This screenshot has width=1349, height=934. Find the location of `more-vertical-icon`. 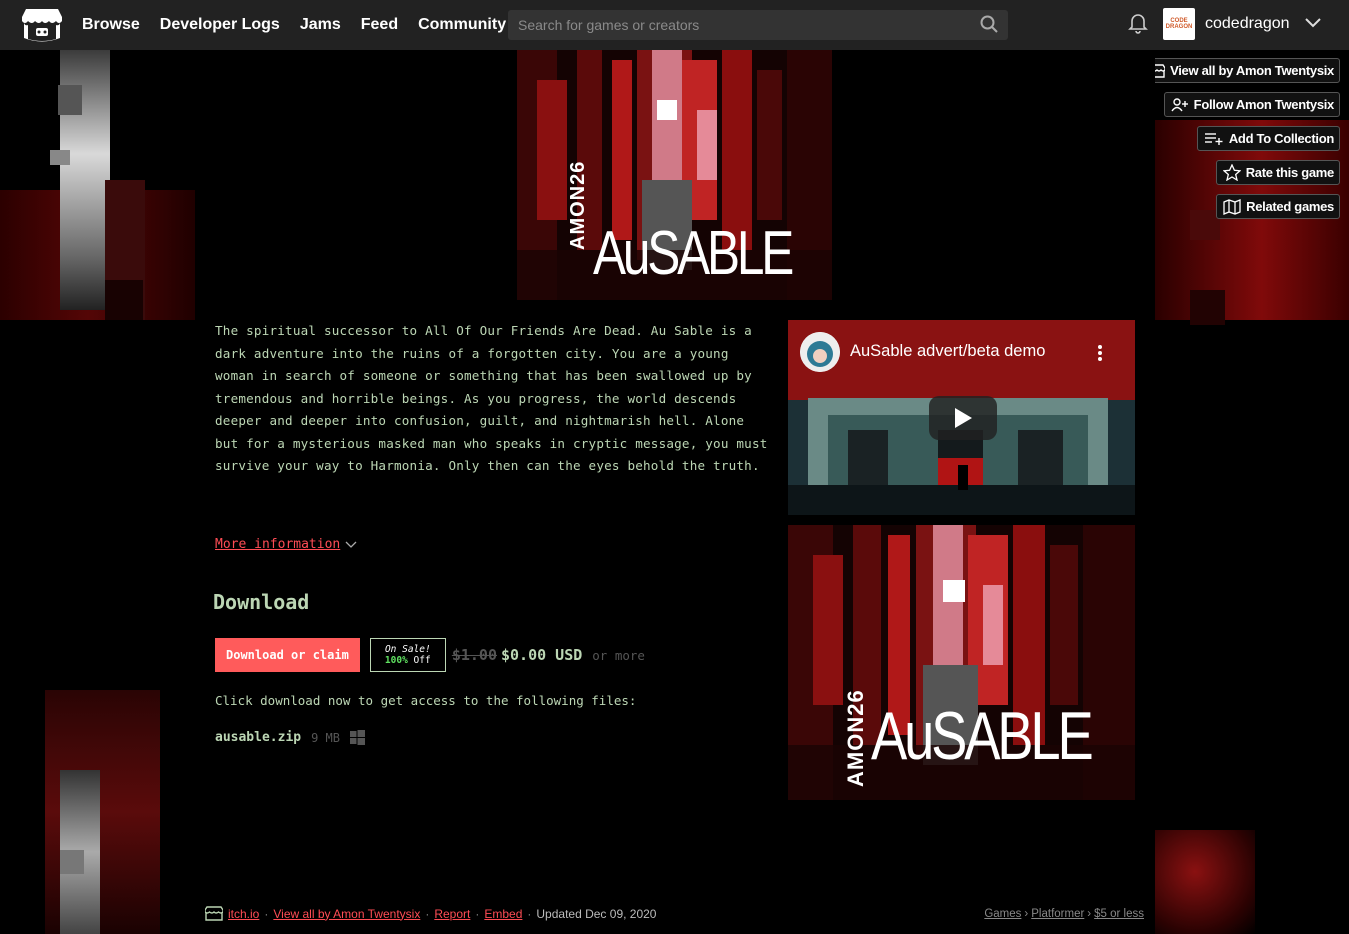

more-vertical-icon is located at coordinates (1100, 353).